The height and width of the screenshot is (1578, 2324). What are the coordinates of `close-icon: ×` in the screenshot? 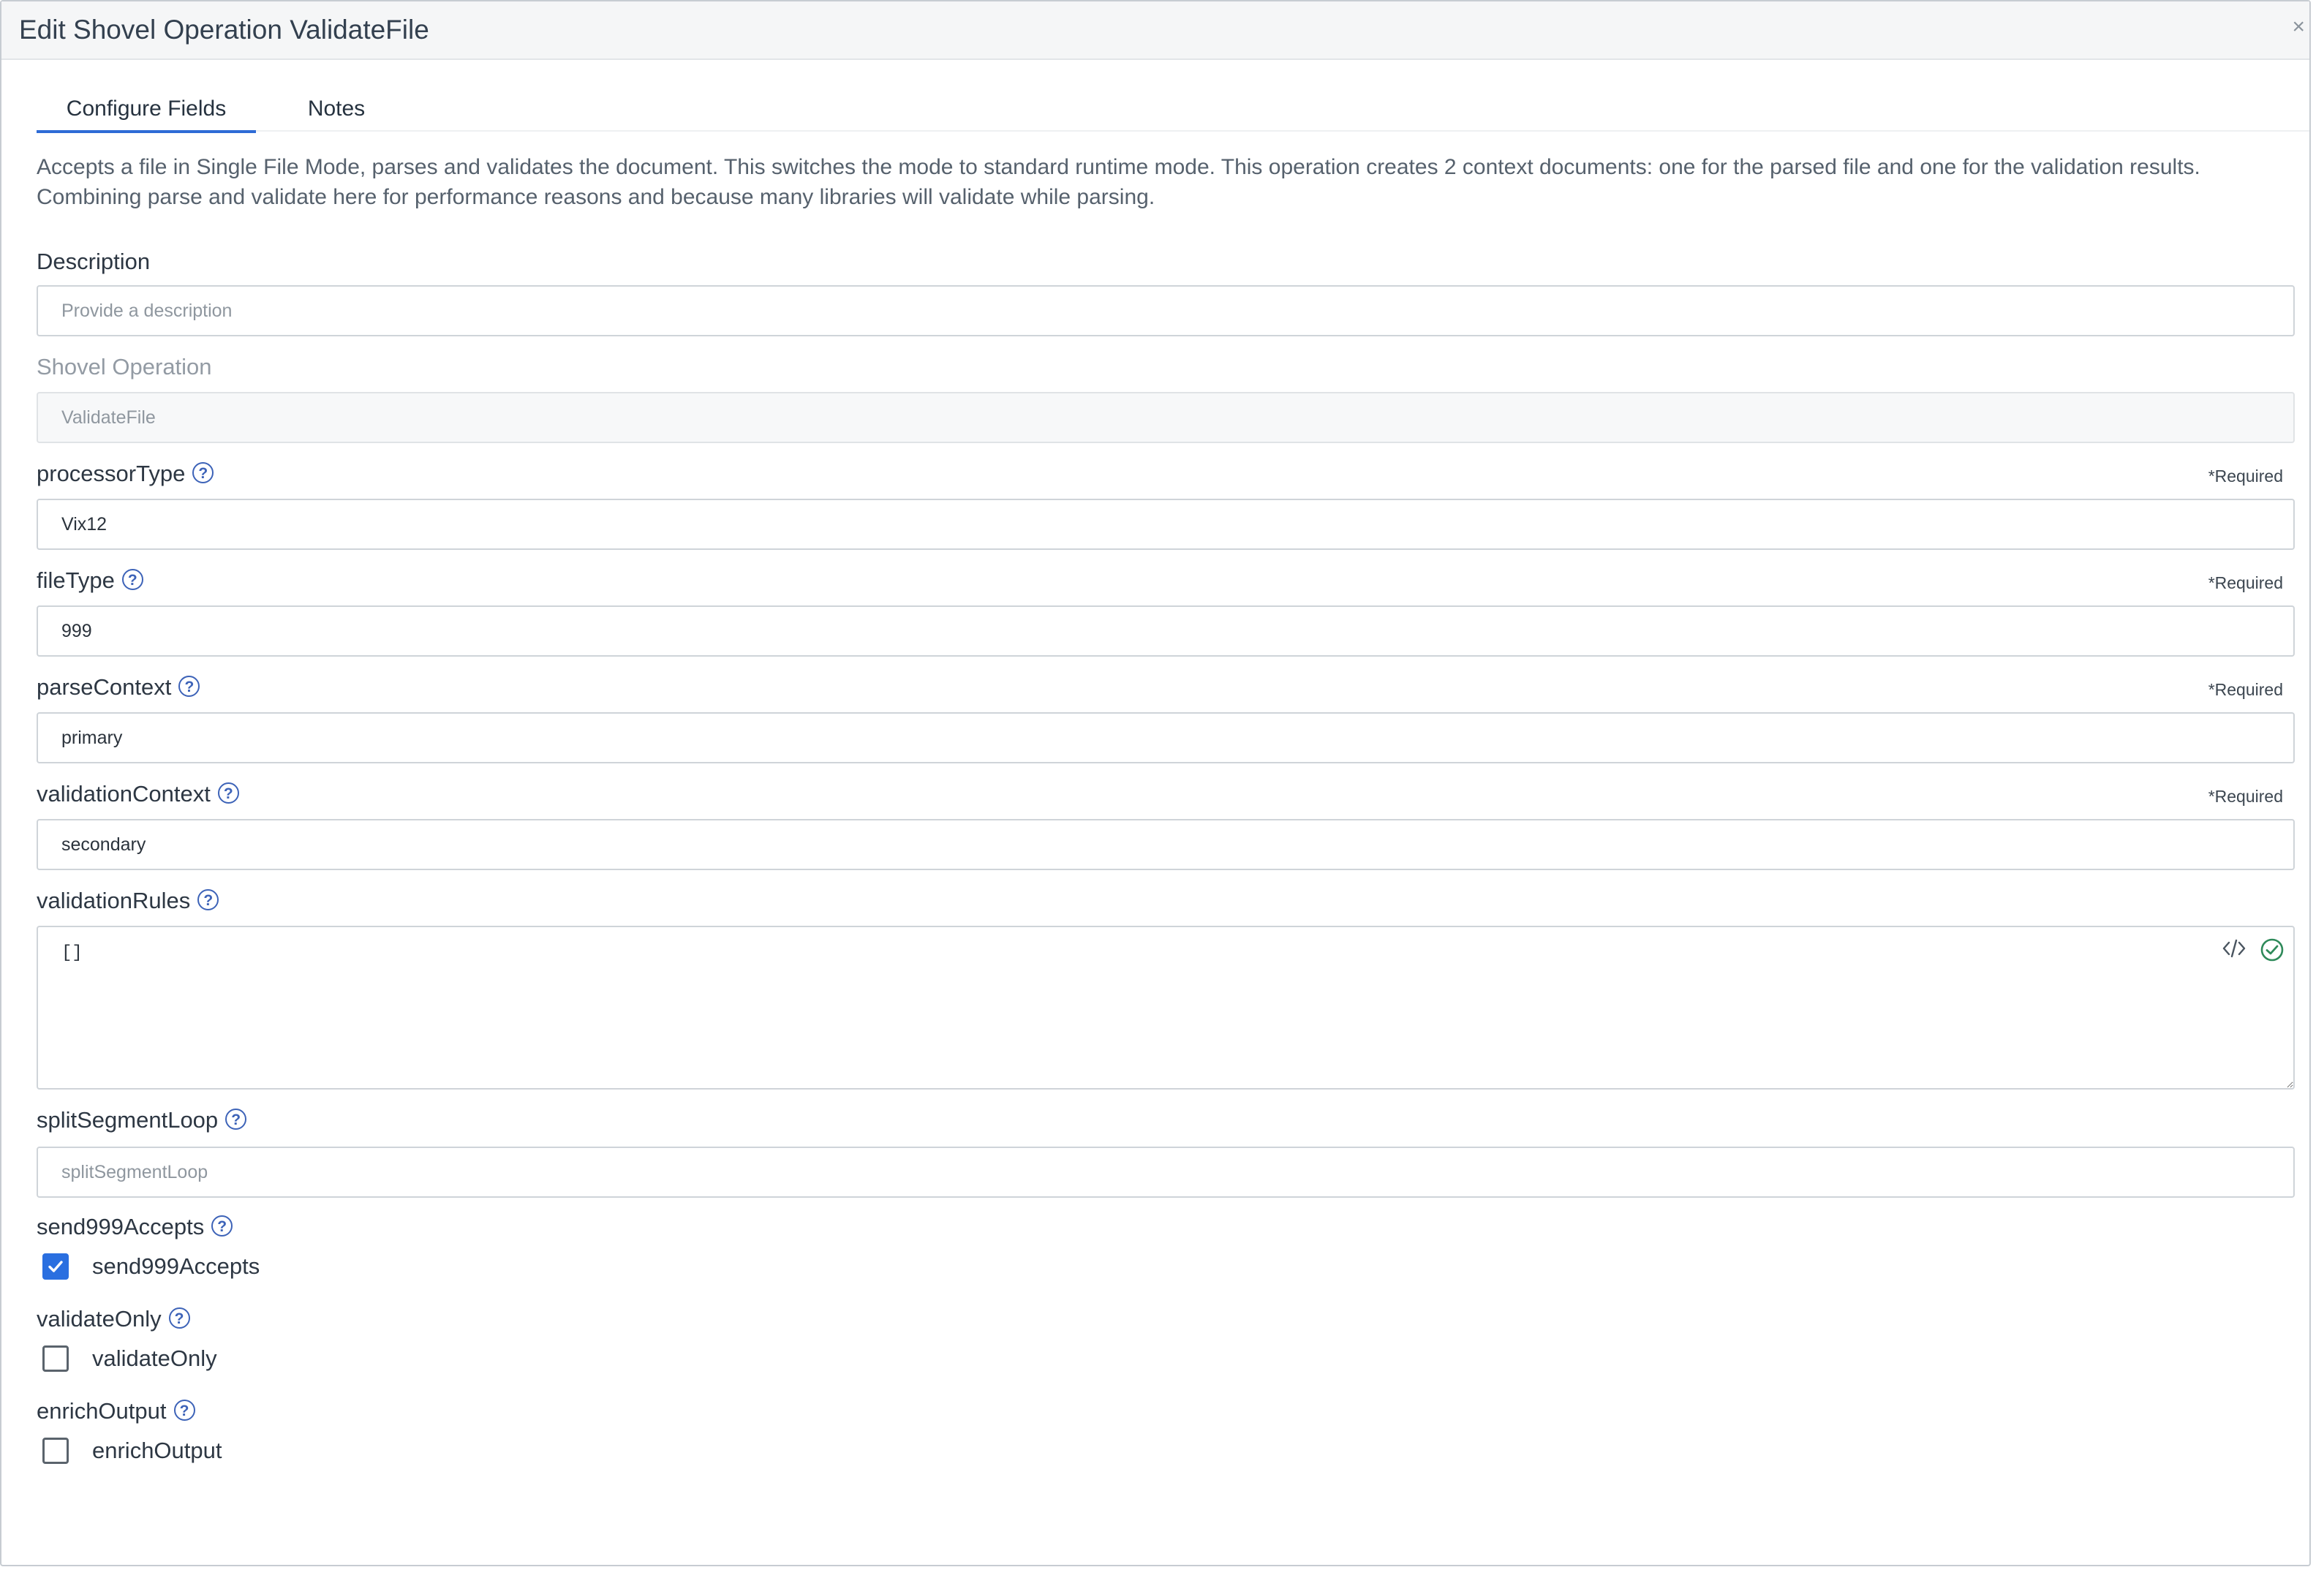 It's located at (2298, 27).